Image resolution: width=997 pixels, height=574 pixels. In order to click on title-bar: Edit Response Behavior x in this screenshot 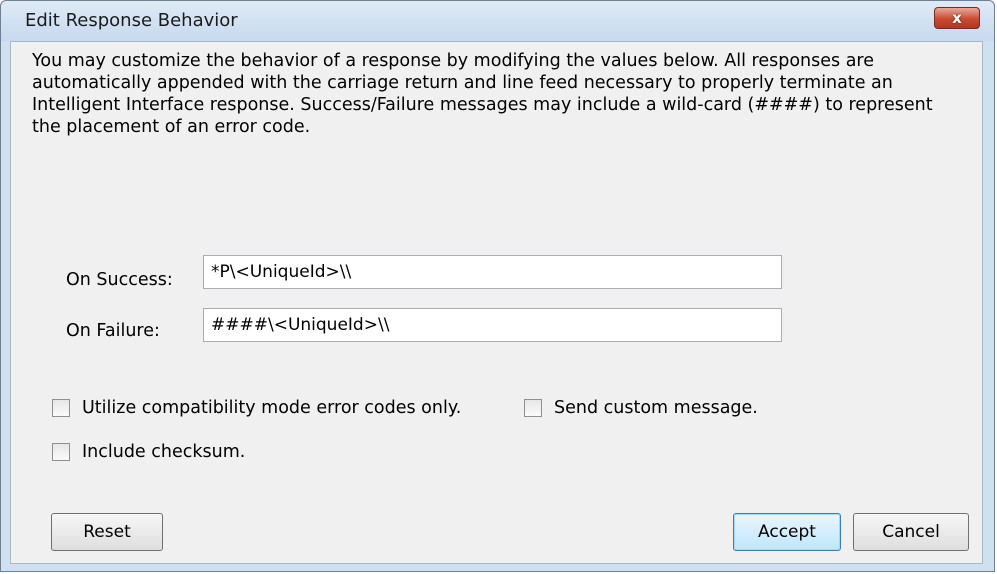, I will do `click(497, 21)`.